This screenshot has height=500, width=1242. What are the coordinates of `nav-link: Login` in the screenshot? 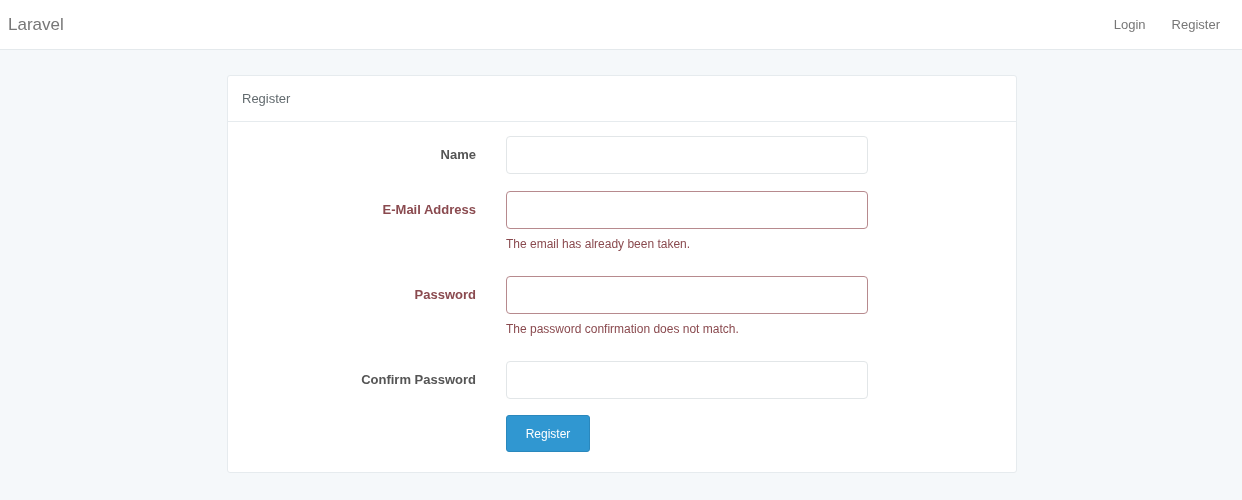 It's located at (1129, 24).